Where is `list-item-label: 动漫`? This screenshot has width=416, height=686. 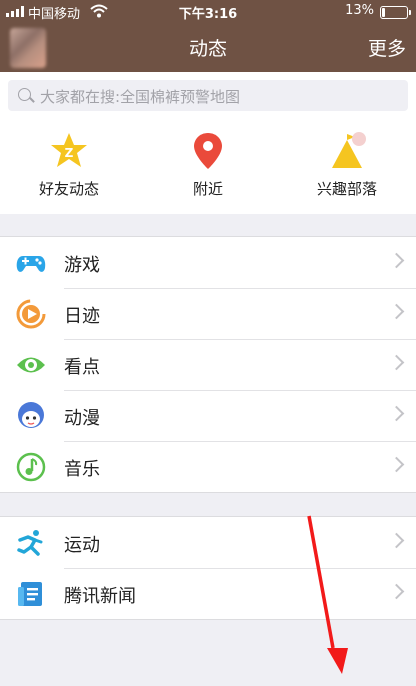
list-item-label: 动漫 is located at coordinates (82, 418).